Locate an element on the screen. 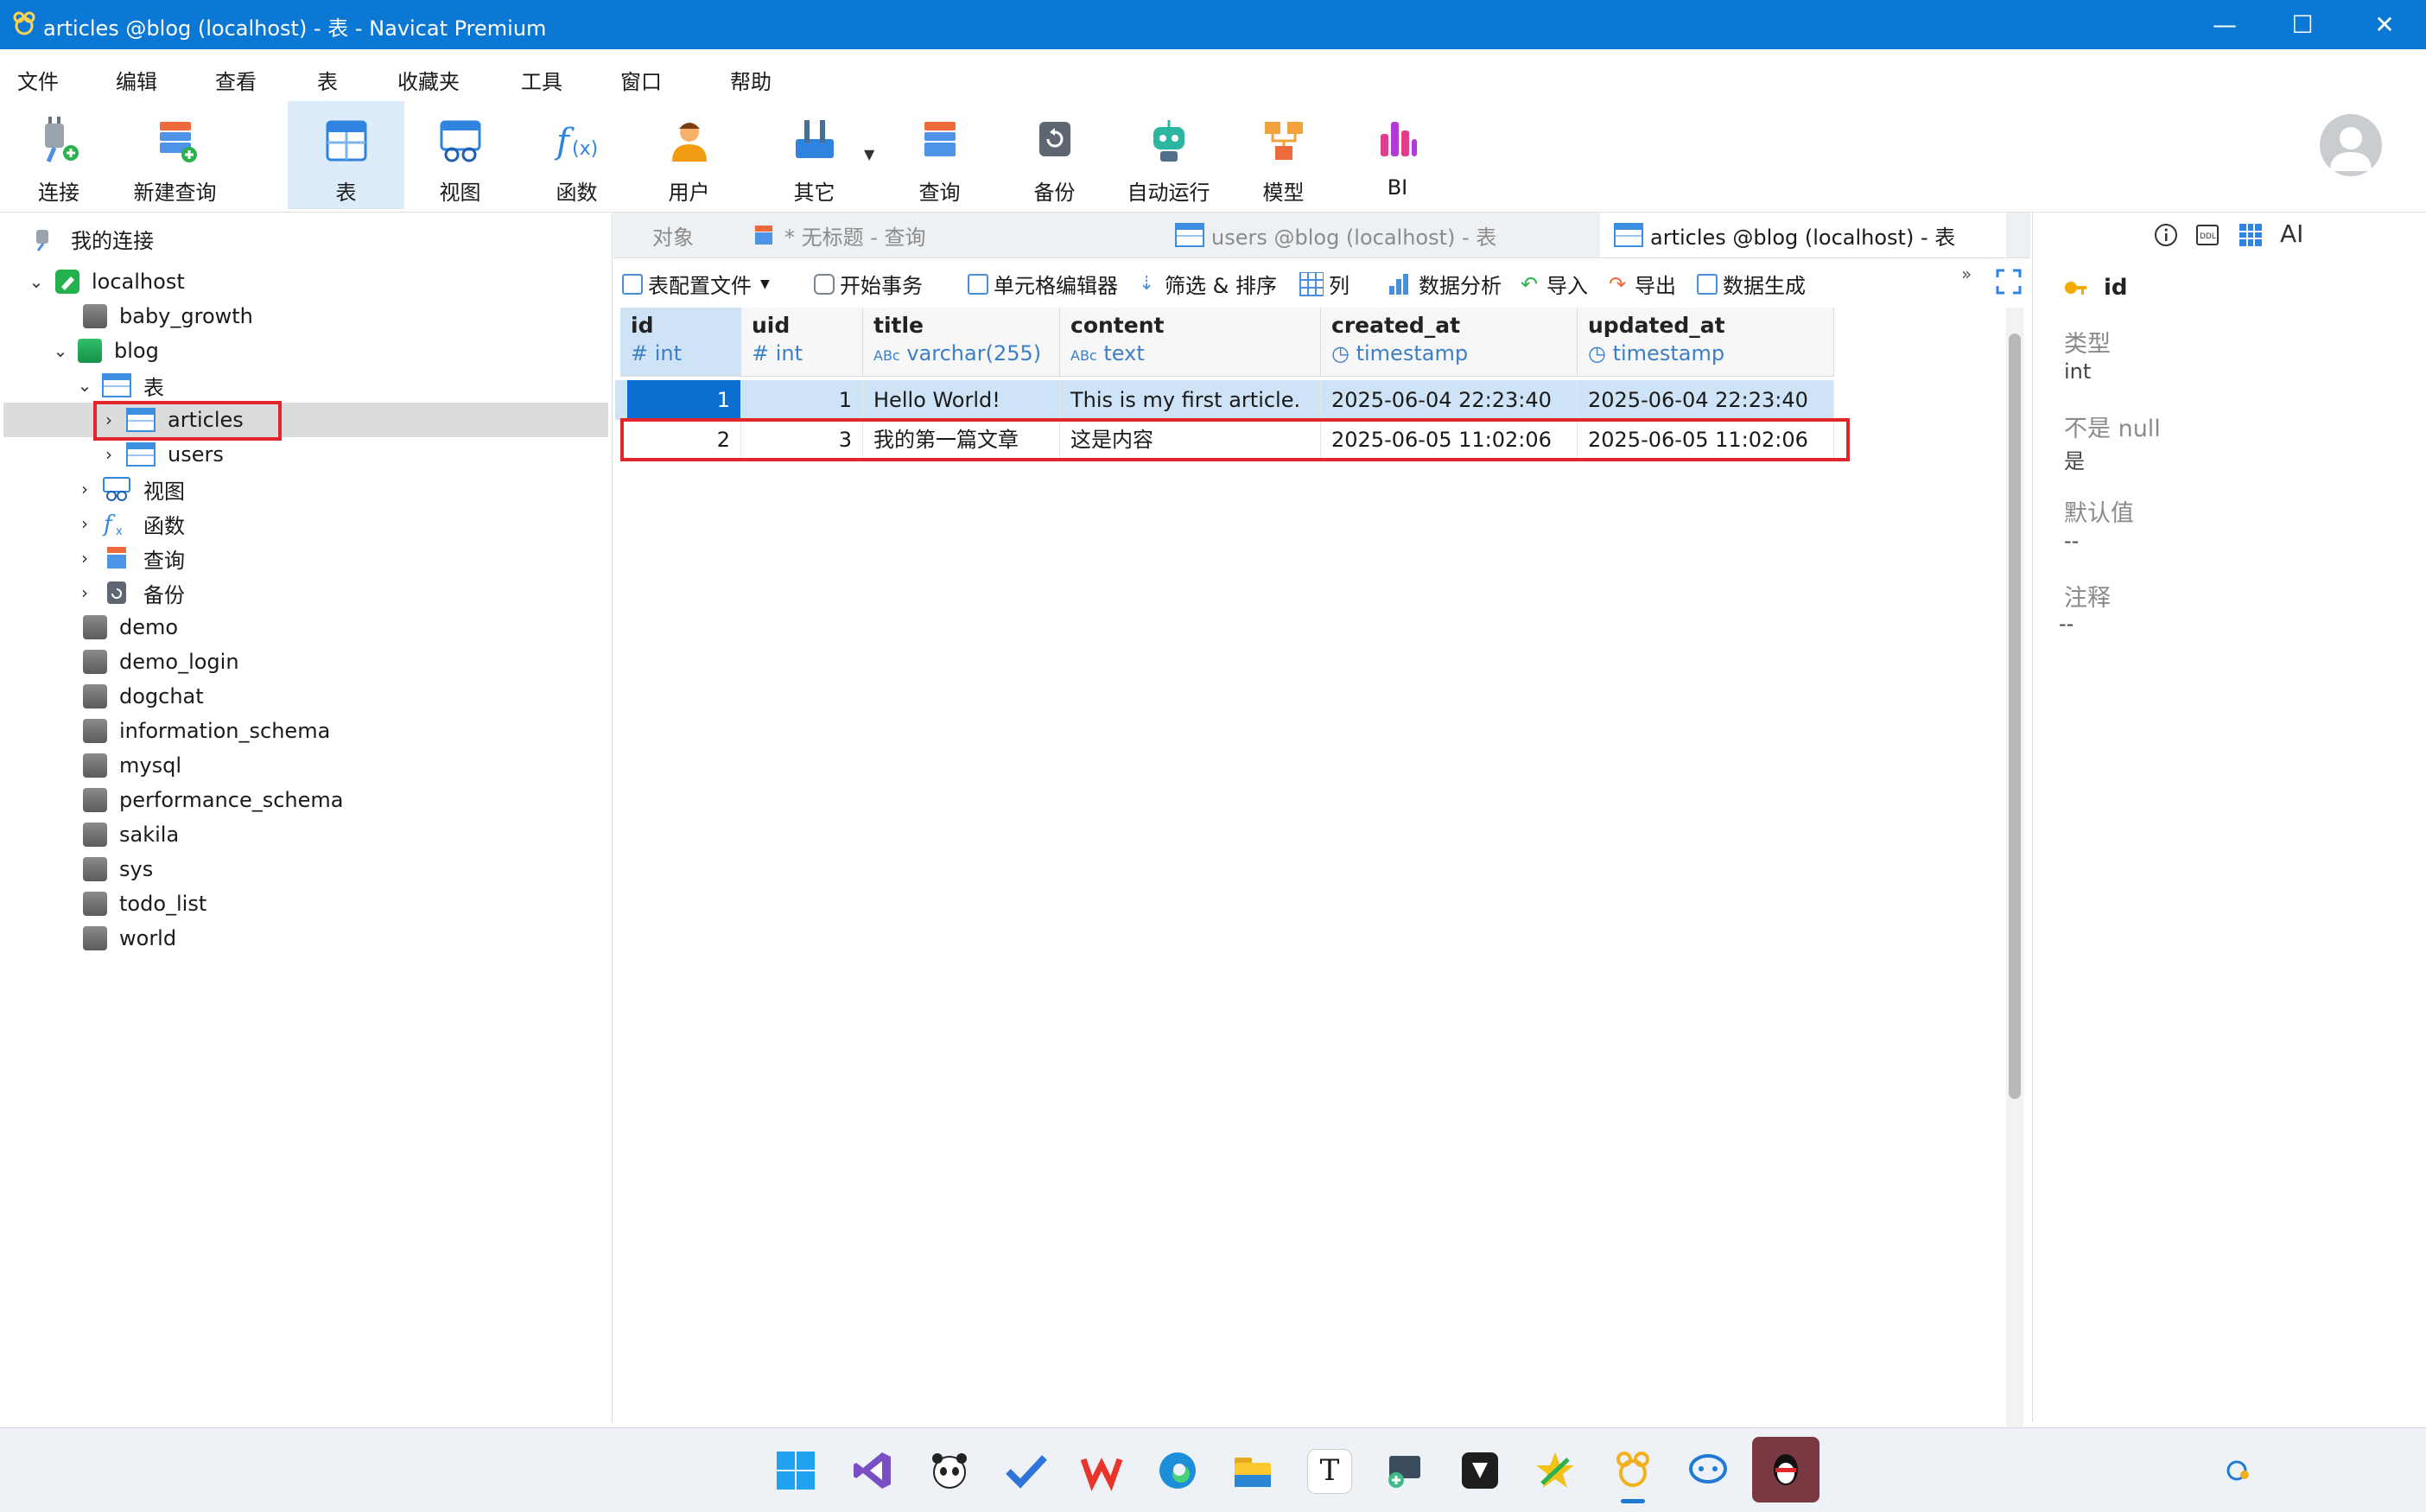 This screenshot has width=2426, height=1512. menu-favorites: 收藏夹 is located at coordinates (428, 80).